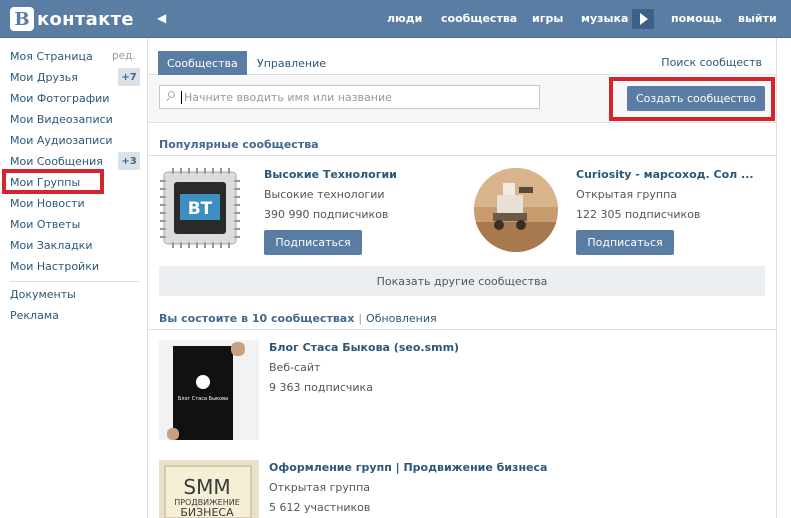  What do you see at coordinates (321, 387) in the screenshot?
I see `group-1-count: 9 363 подписчика` at bounding box center [321, 387].